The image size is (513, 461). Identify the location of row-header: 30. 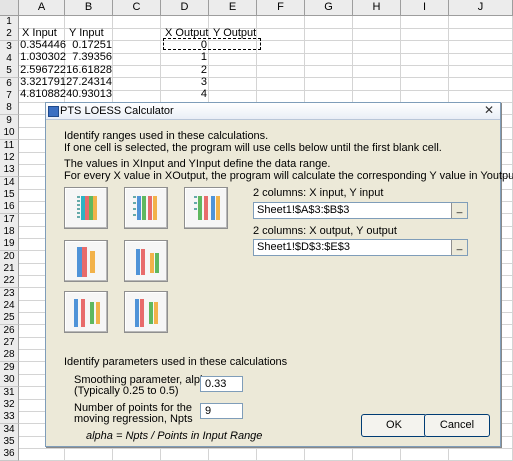
(9, 381).